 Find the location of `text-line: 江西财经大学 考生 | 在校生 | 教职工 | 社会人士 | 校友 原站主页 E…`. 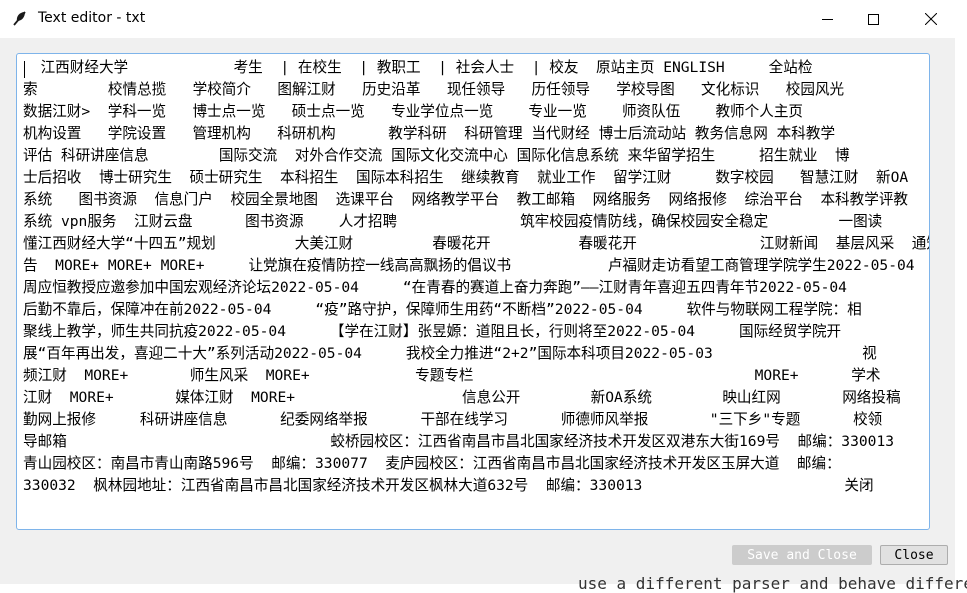

text-line: 江西财经大学 考生 | 在校生 | 教职工 | 社会人士 | 校友 原站主页 E… is located at coordinates (418, 67).